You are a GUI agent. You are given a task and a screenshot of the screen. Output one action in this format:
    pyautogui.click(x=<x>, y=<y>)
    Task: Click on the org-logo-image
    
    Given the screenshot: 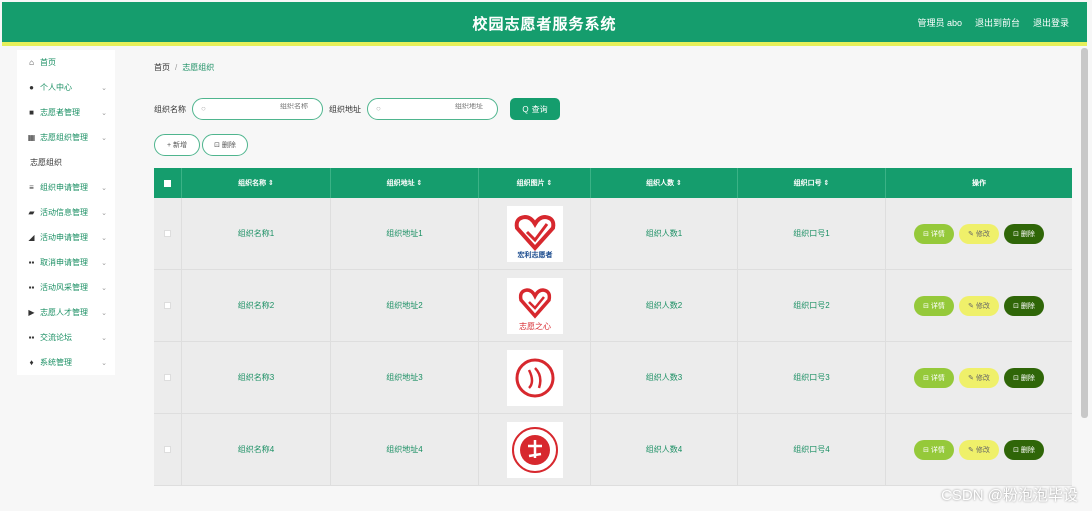 What is the action you would take?
    pyautogui.click(x=534, y=377)
    